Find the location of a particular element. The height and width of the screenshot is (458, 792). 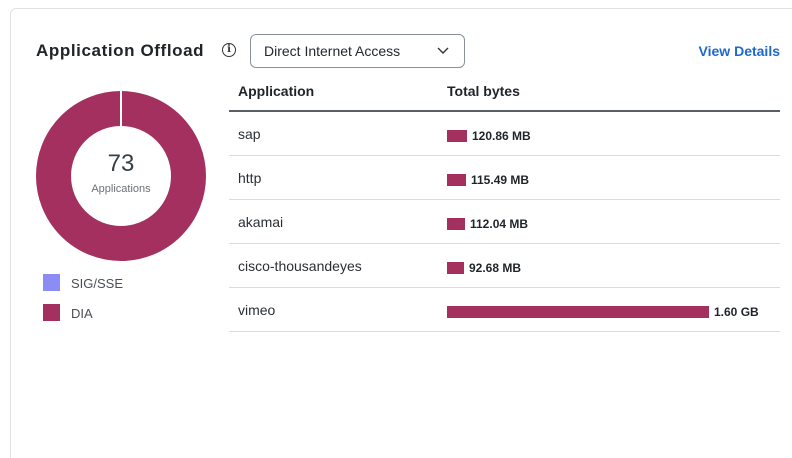

view-details-link: View Details is located at coordinates (739, 51).